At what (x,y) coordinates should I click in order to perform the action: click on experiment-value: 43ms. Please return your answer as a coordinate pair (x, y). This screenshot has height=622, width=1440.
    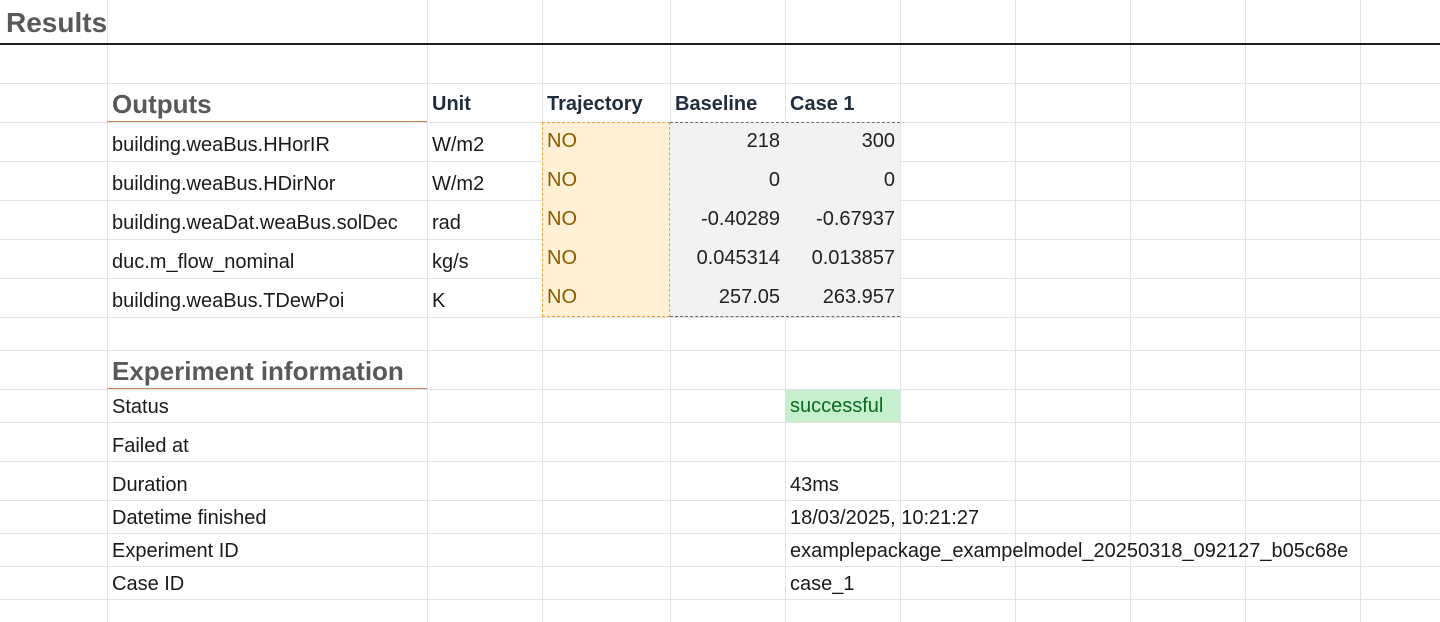
    Looking at the image, I should click on (900, 485).